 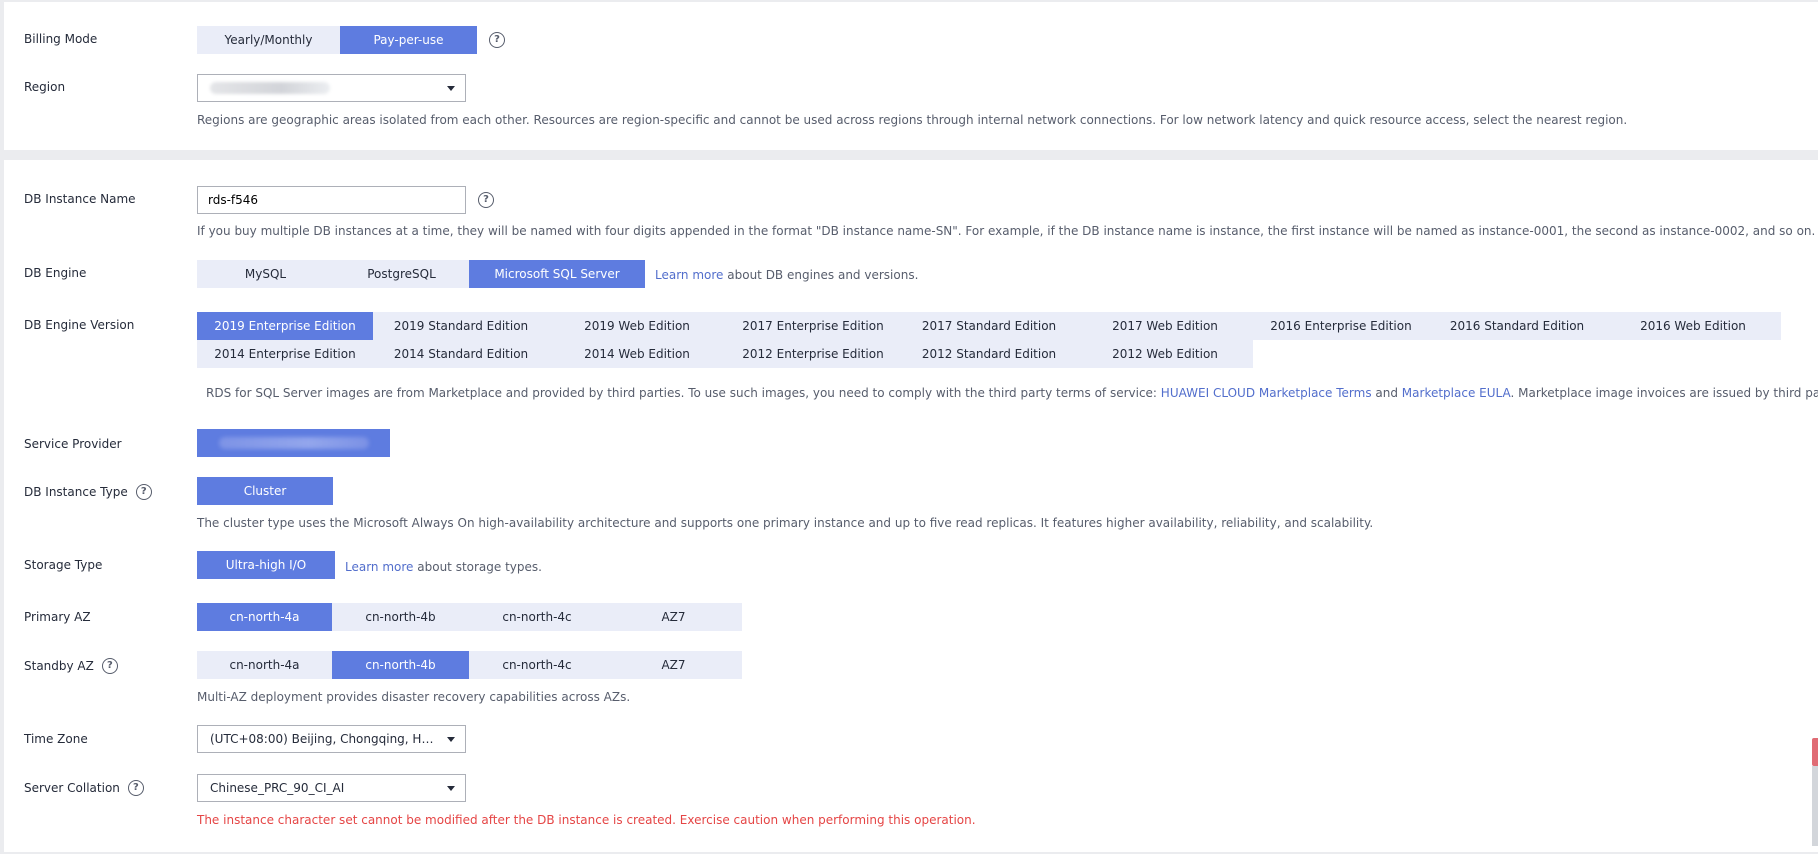 I want to click on service-provider-option, so click(x=293, y=443).